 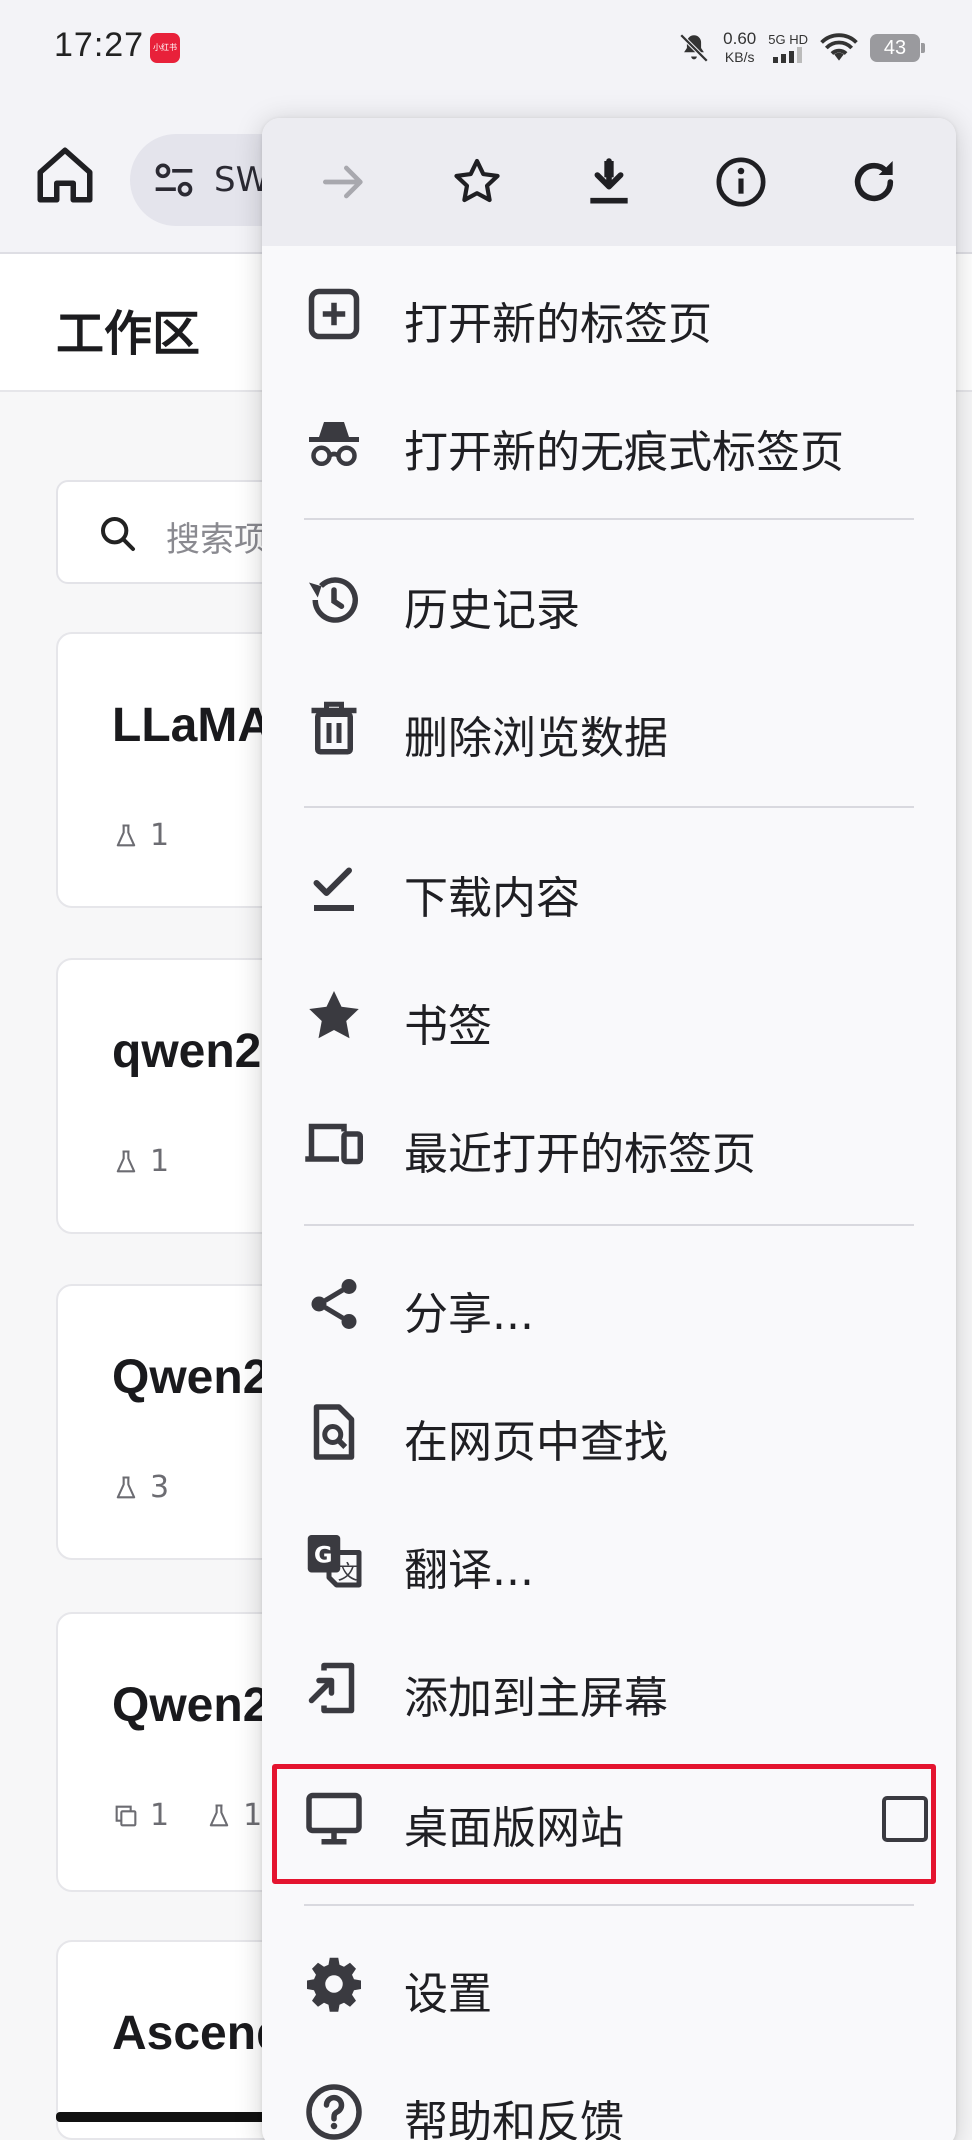 I want to click on highlight-annotation-box, so click(x=604, y=1824).